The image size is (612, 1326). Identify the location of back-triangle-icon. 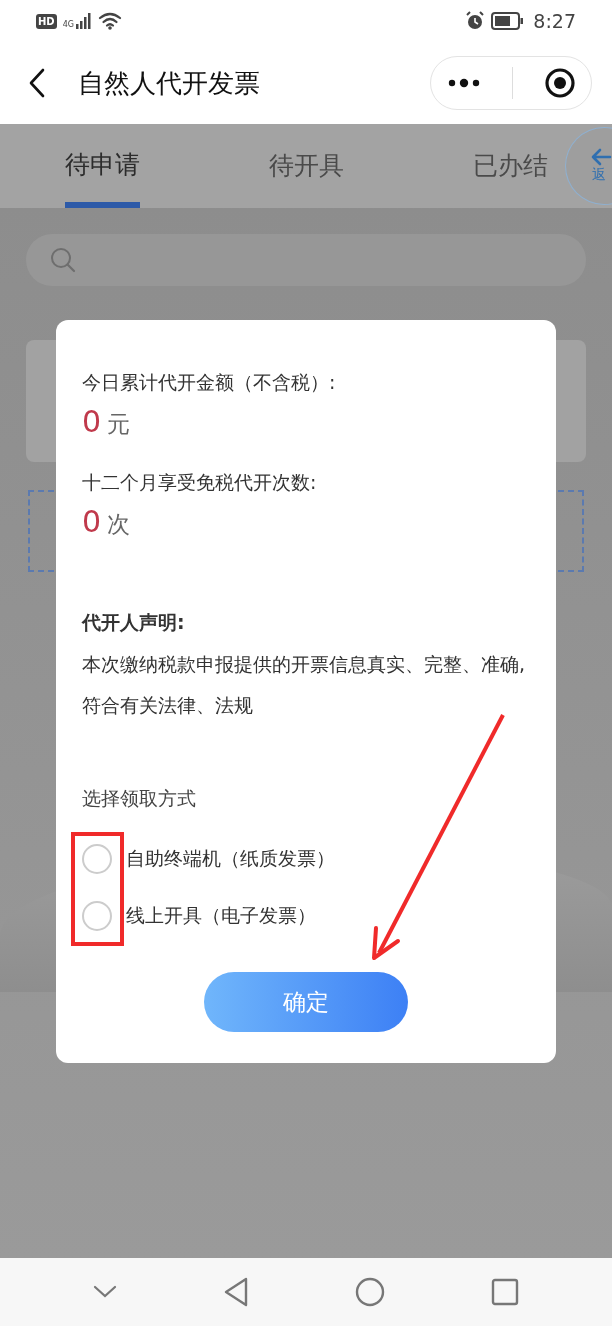
(236, 1292).